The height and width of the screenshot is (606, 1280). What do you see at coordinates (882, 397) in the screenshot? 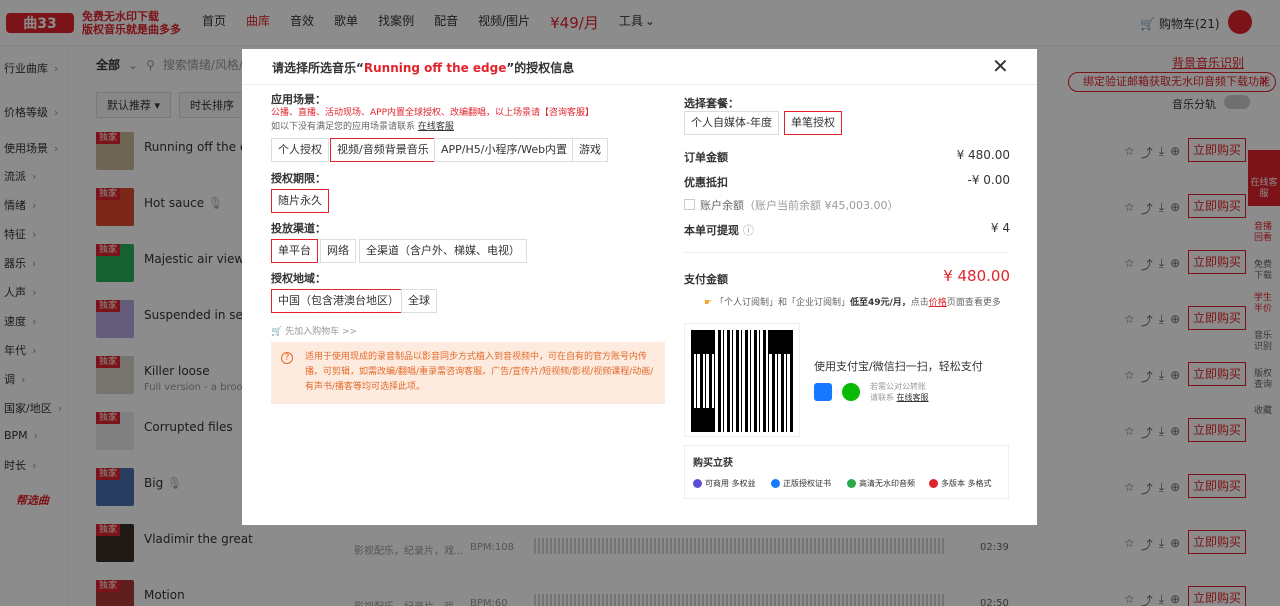
I see `corp-contact-text: 请联系` at bounding box center [882, 397].